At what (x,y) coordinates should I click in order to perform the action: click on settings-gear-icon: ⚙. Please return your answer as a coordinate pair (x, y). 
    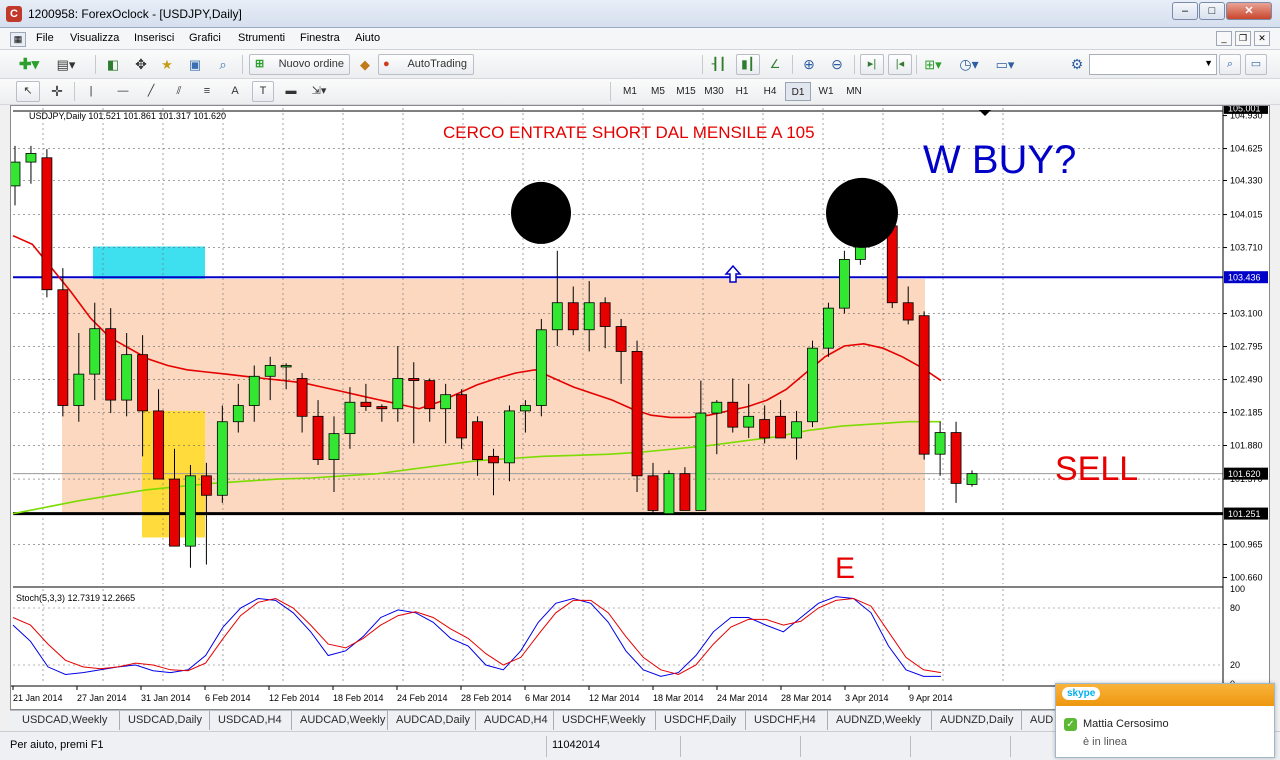
    Looking at the image, I should click on (1077, 64).